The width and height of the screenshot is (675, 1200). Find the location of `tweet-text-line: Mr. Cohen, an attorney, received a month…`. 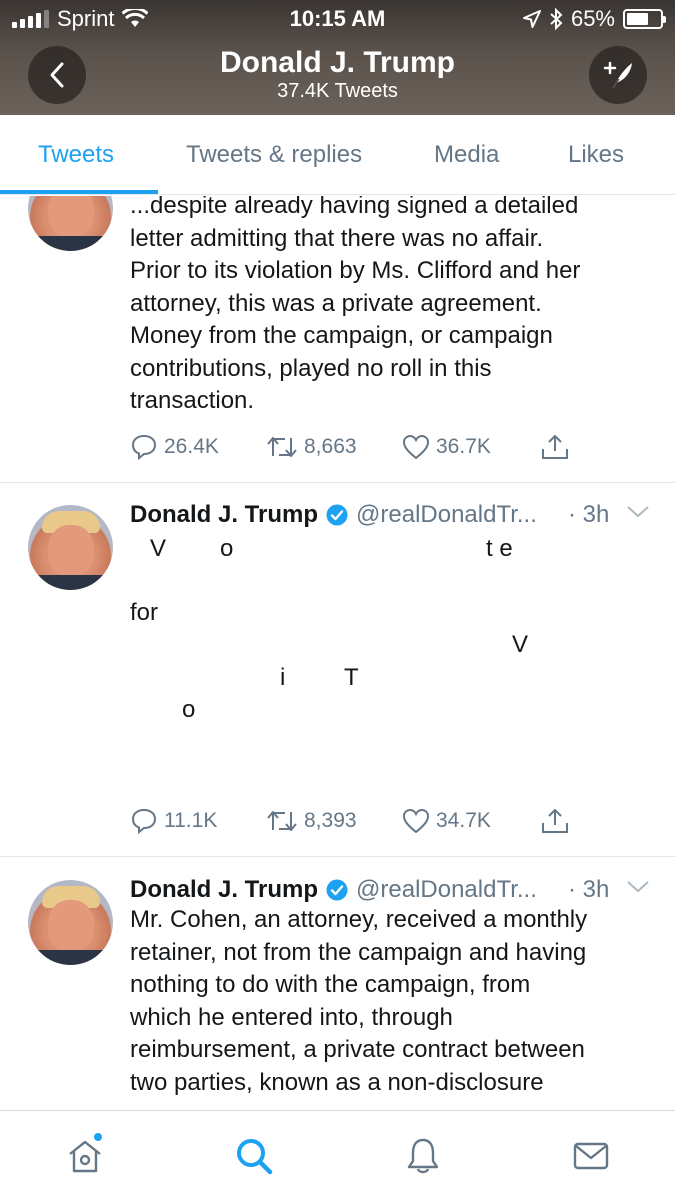

tweet-text-line: Mr. Cohen, an attorney, received a month… is located at coordinates (359, 919).